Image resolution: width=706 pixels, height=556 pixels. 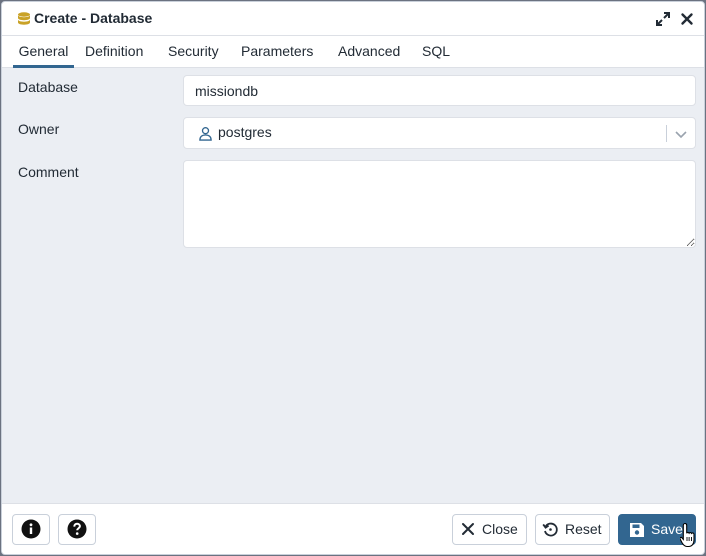 What do you see at coordinates (489, 529) in the screenshot?
I see `close-button: Close` at bounding box center [489, 529].